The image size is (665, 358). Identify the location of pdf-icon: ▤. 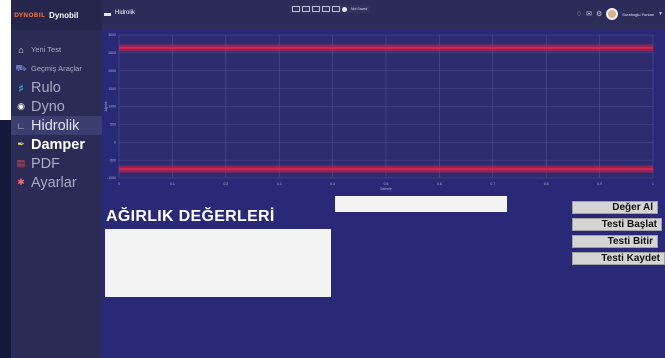
(21, 163).